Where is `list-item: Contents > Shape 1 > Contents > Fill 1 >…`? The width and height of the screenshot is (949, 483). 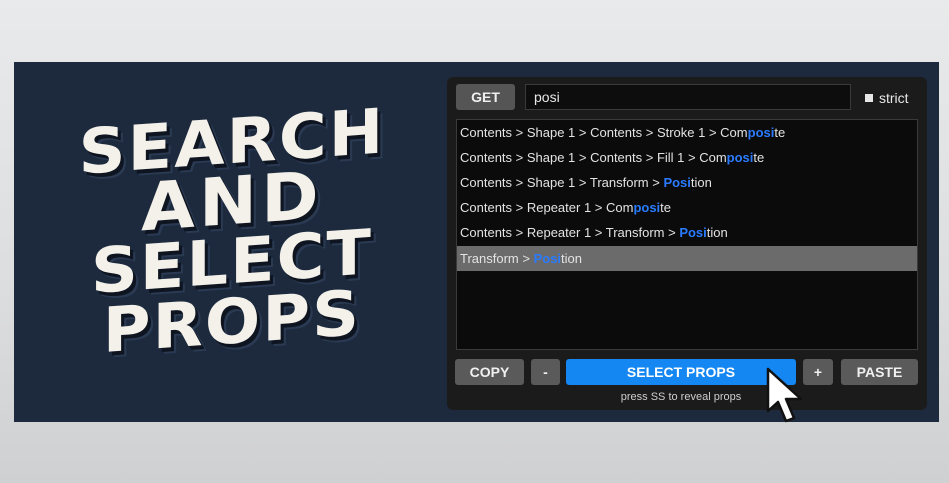
list-item: Contents > Shape 1 > Contents > Fill 1 >… is located at coordinates (687, 157).